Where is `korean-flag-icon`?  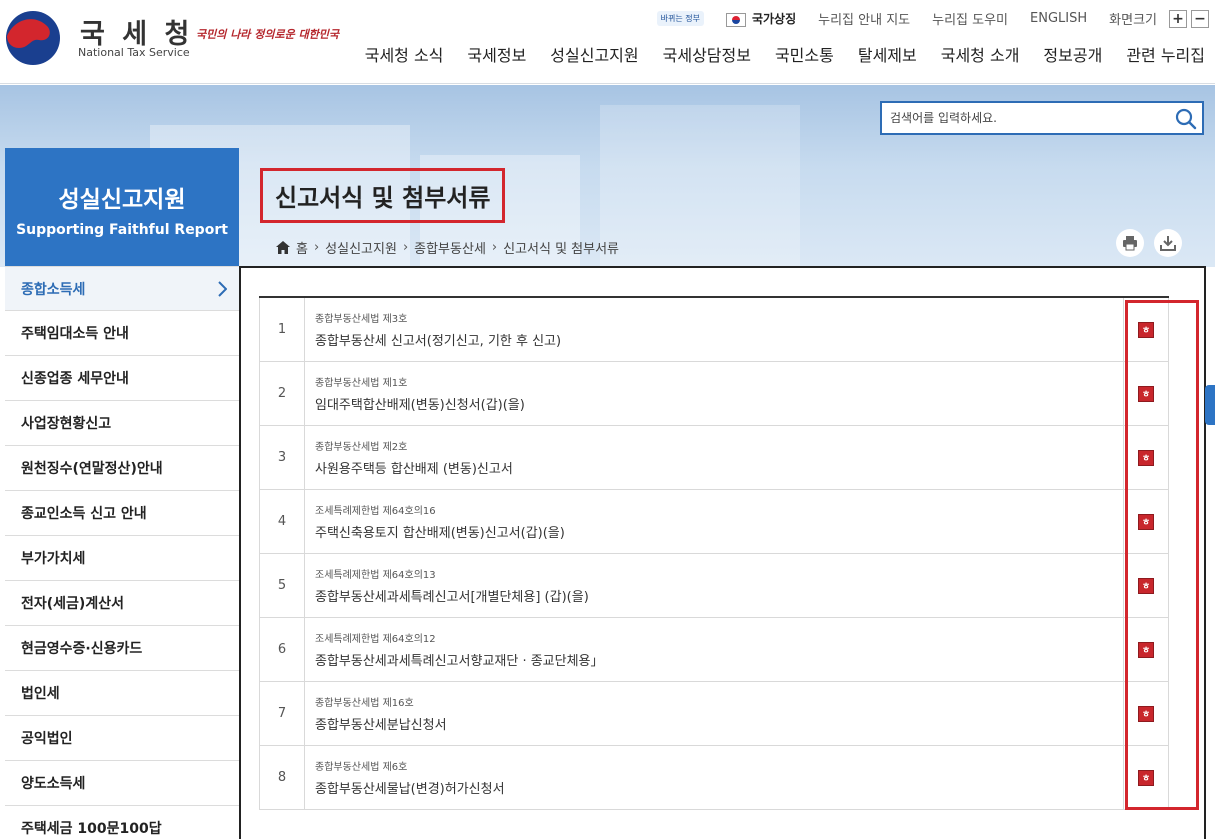 korean-flag-icon is located at coordinates (735, 19).